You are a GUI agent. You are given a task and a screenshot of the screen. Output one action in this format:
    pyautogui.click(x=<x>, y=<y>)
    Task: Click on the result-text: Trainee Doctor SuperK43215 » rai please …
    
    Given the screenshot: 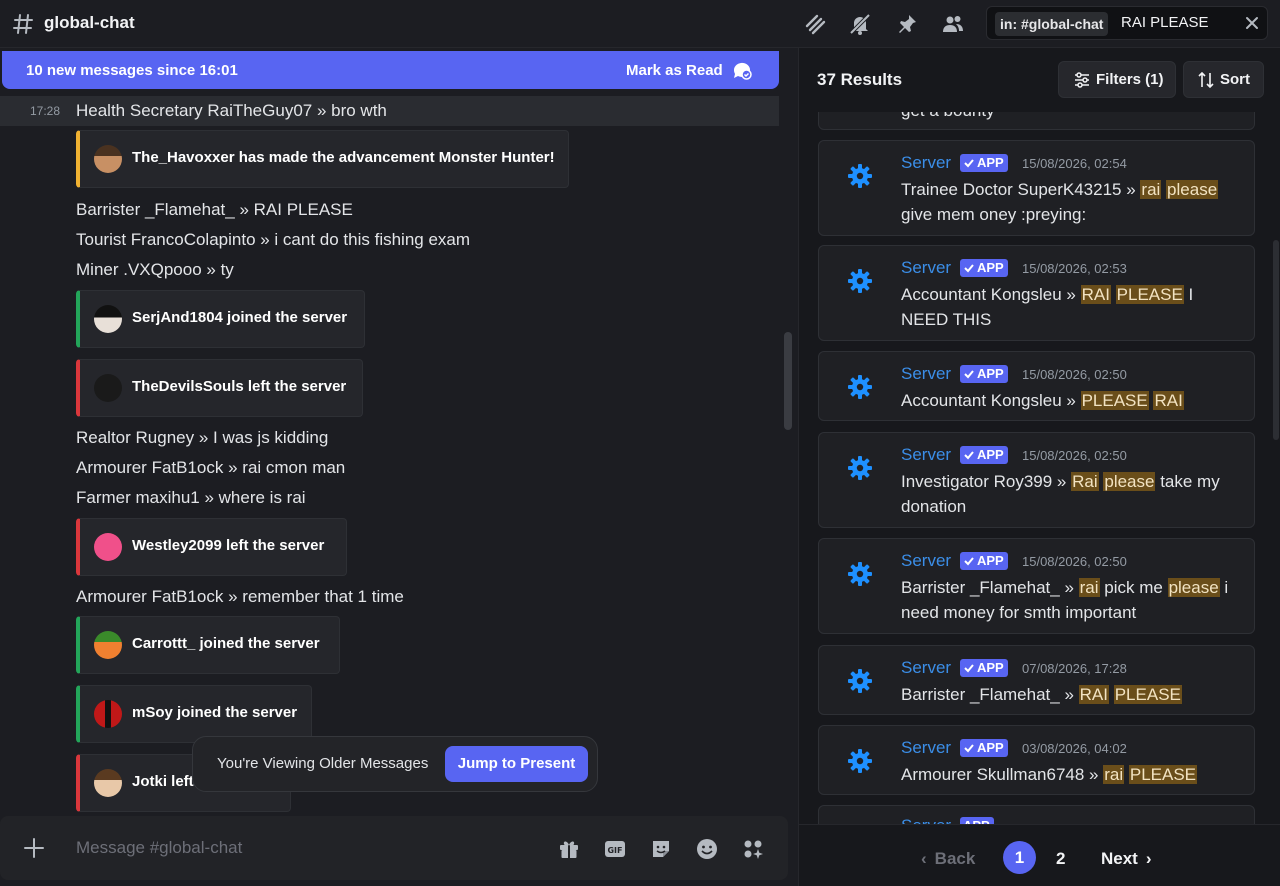 What is the action you would take?
    pyautogui.click(x=1060, y=202)
    